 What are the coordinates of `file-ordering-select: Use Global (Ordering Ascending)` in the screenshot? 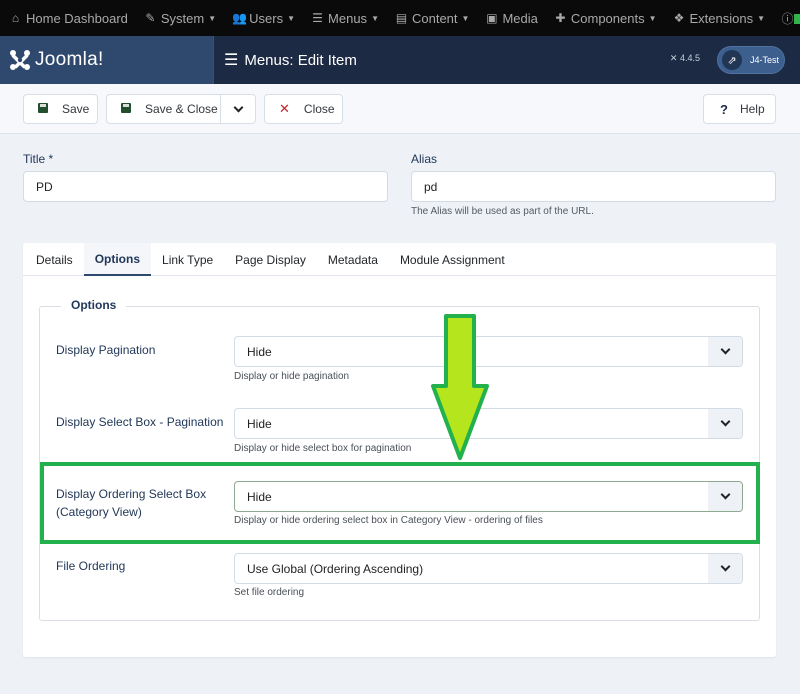 It's located at (488, 568).